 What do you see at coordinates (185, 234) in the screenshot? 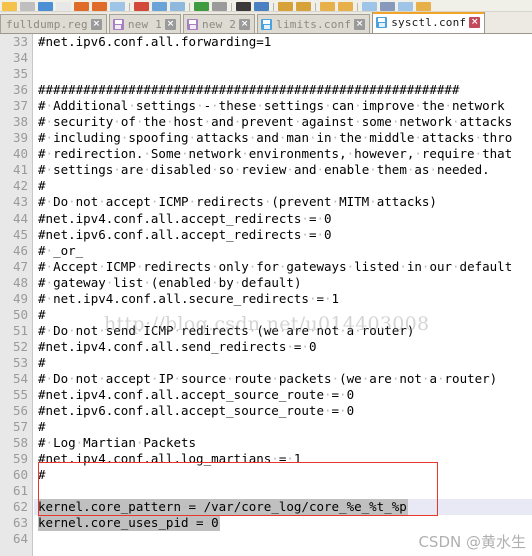
I see `line-text: #net.ipv6.conf.all.accept_redirects·=·0` at bounding box center [185, 234].